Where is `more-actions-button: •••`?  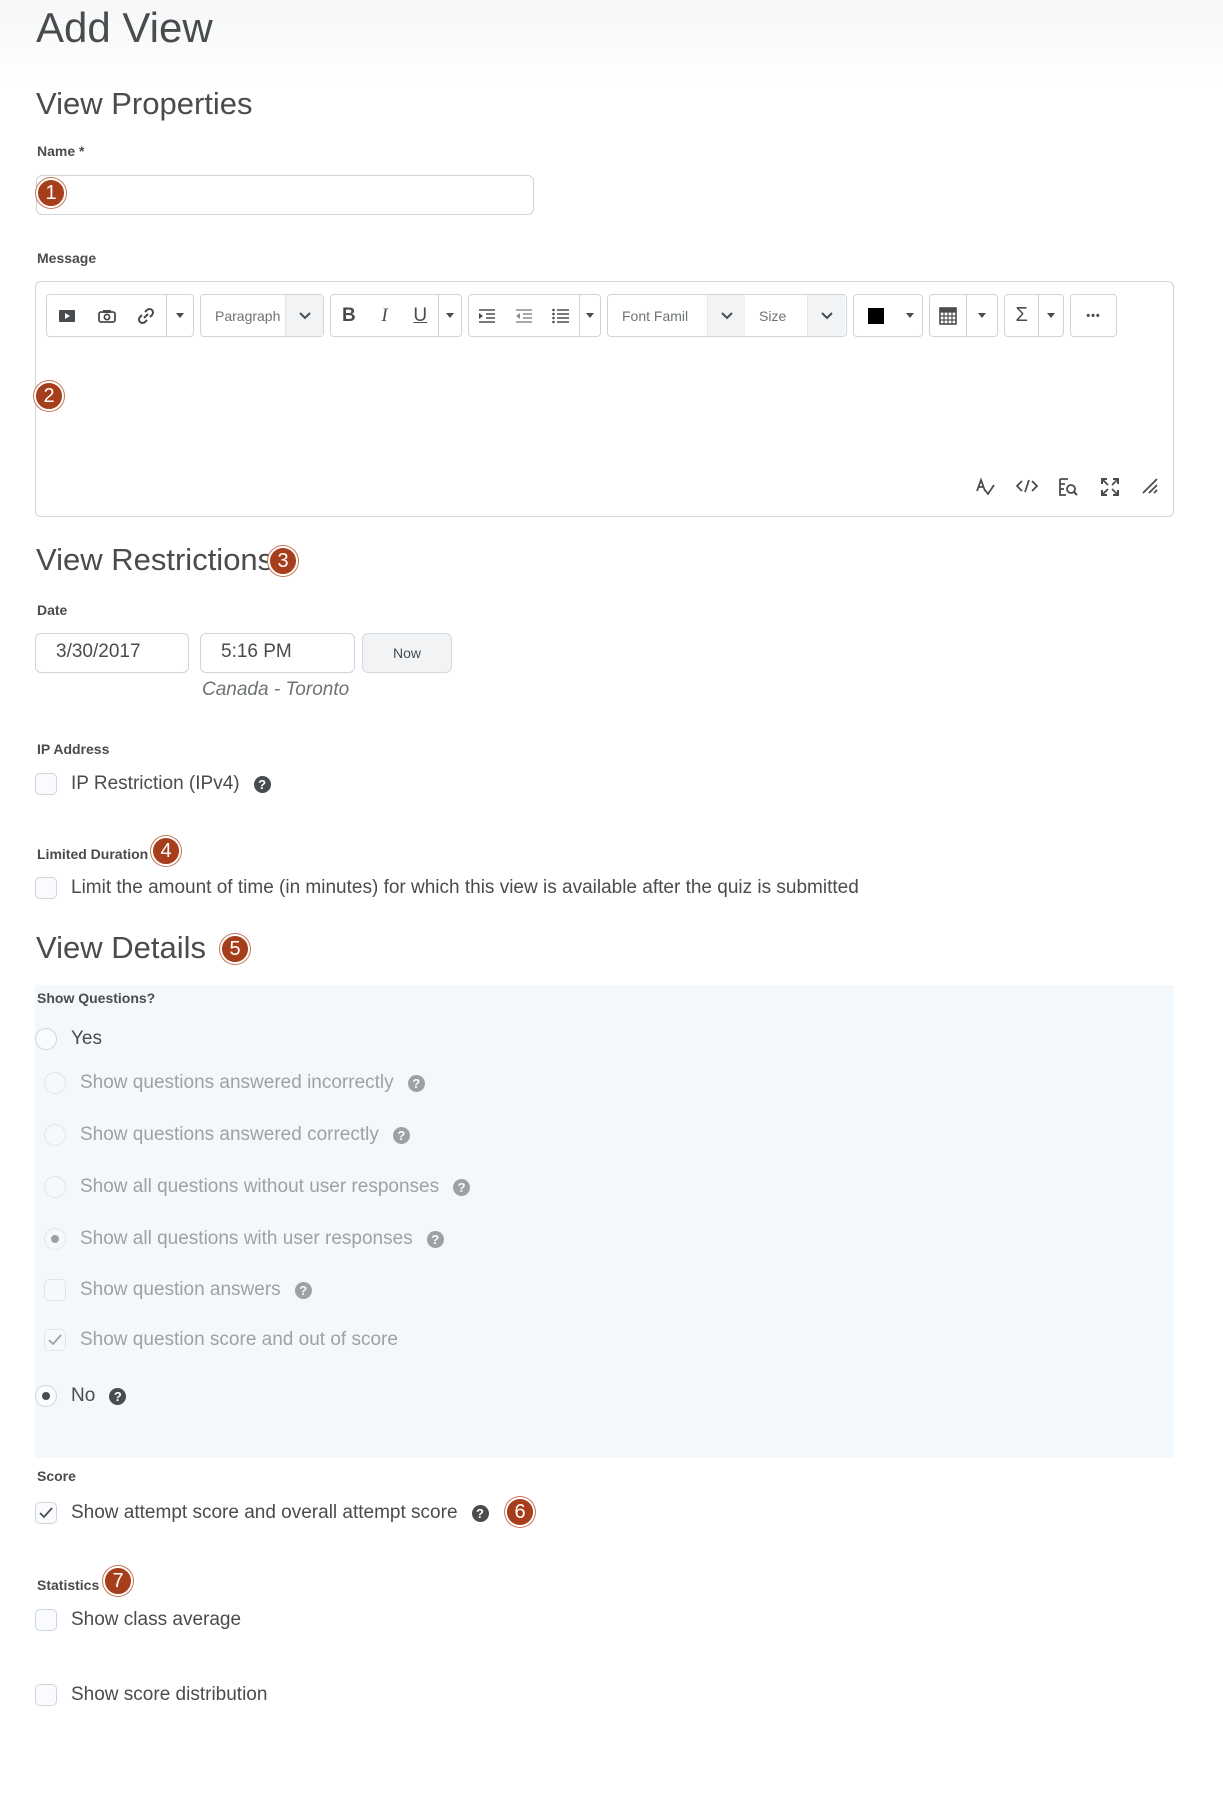 more-actions-button: ••• is located at coordinates (1093, 315).